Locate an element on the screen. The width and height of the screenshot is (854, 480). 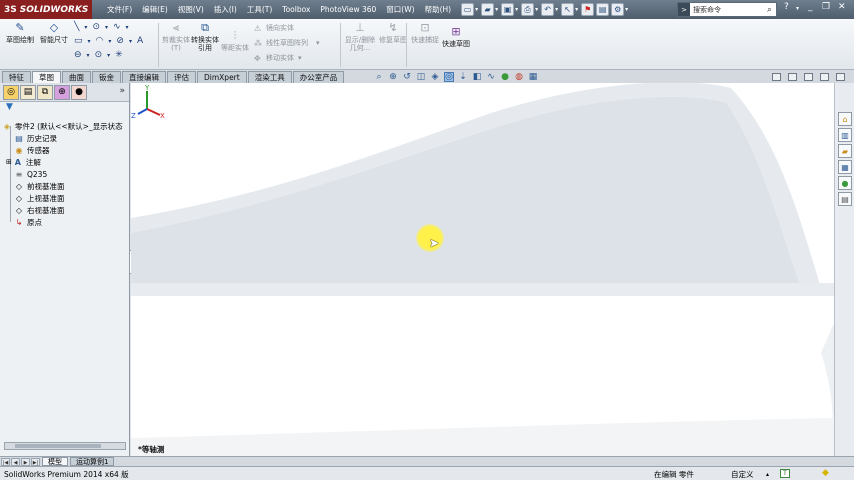
property-manager-tab-icon: ▤ is located at coordinates (28, 92).